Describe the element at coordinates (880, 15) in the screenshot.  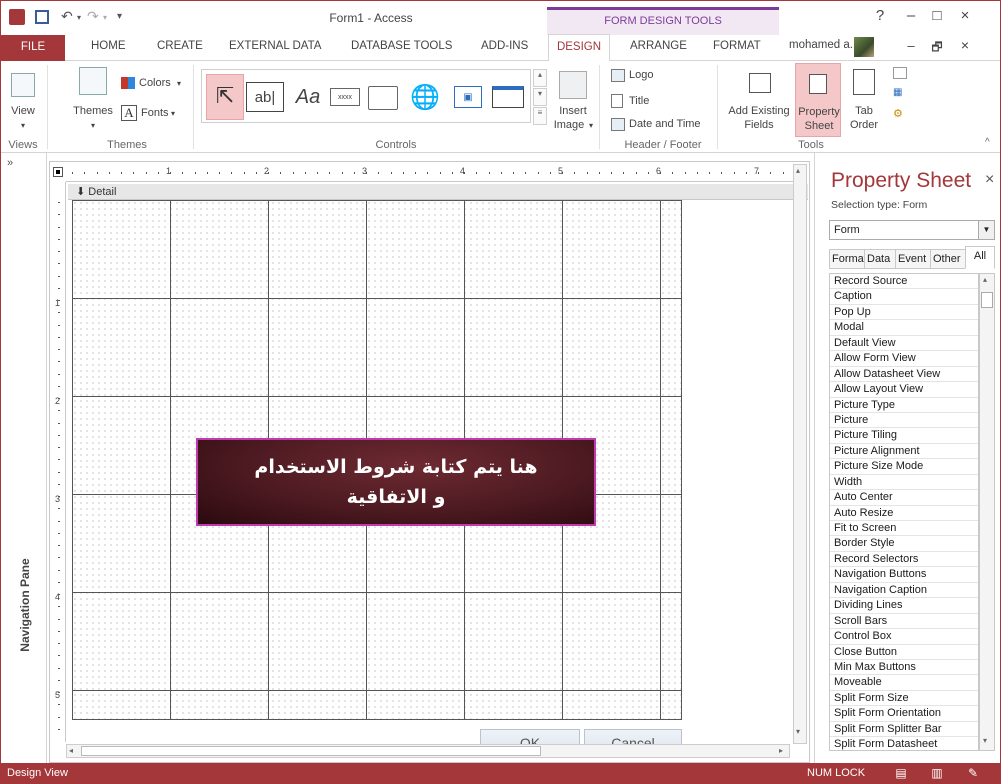
I see `help-button: ?` at that location.